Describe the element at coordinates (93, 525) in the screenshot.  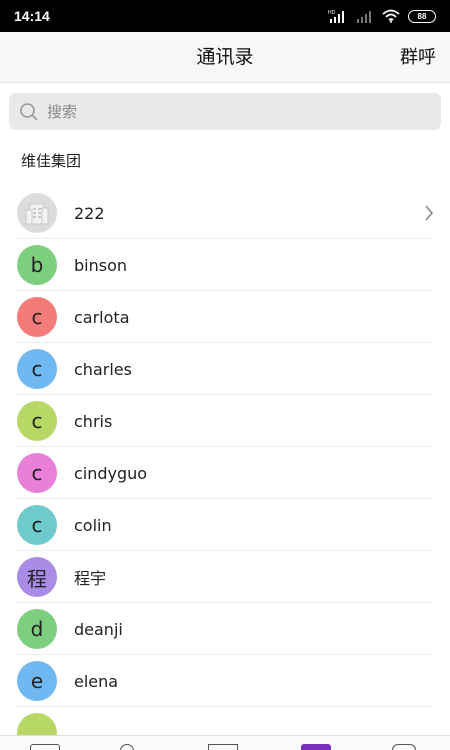
I see `contact-name: colin` at that location.